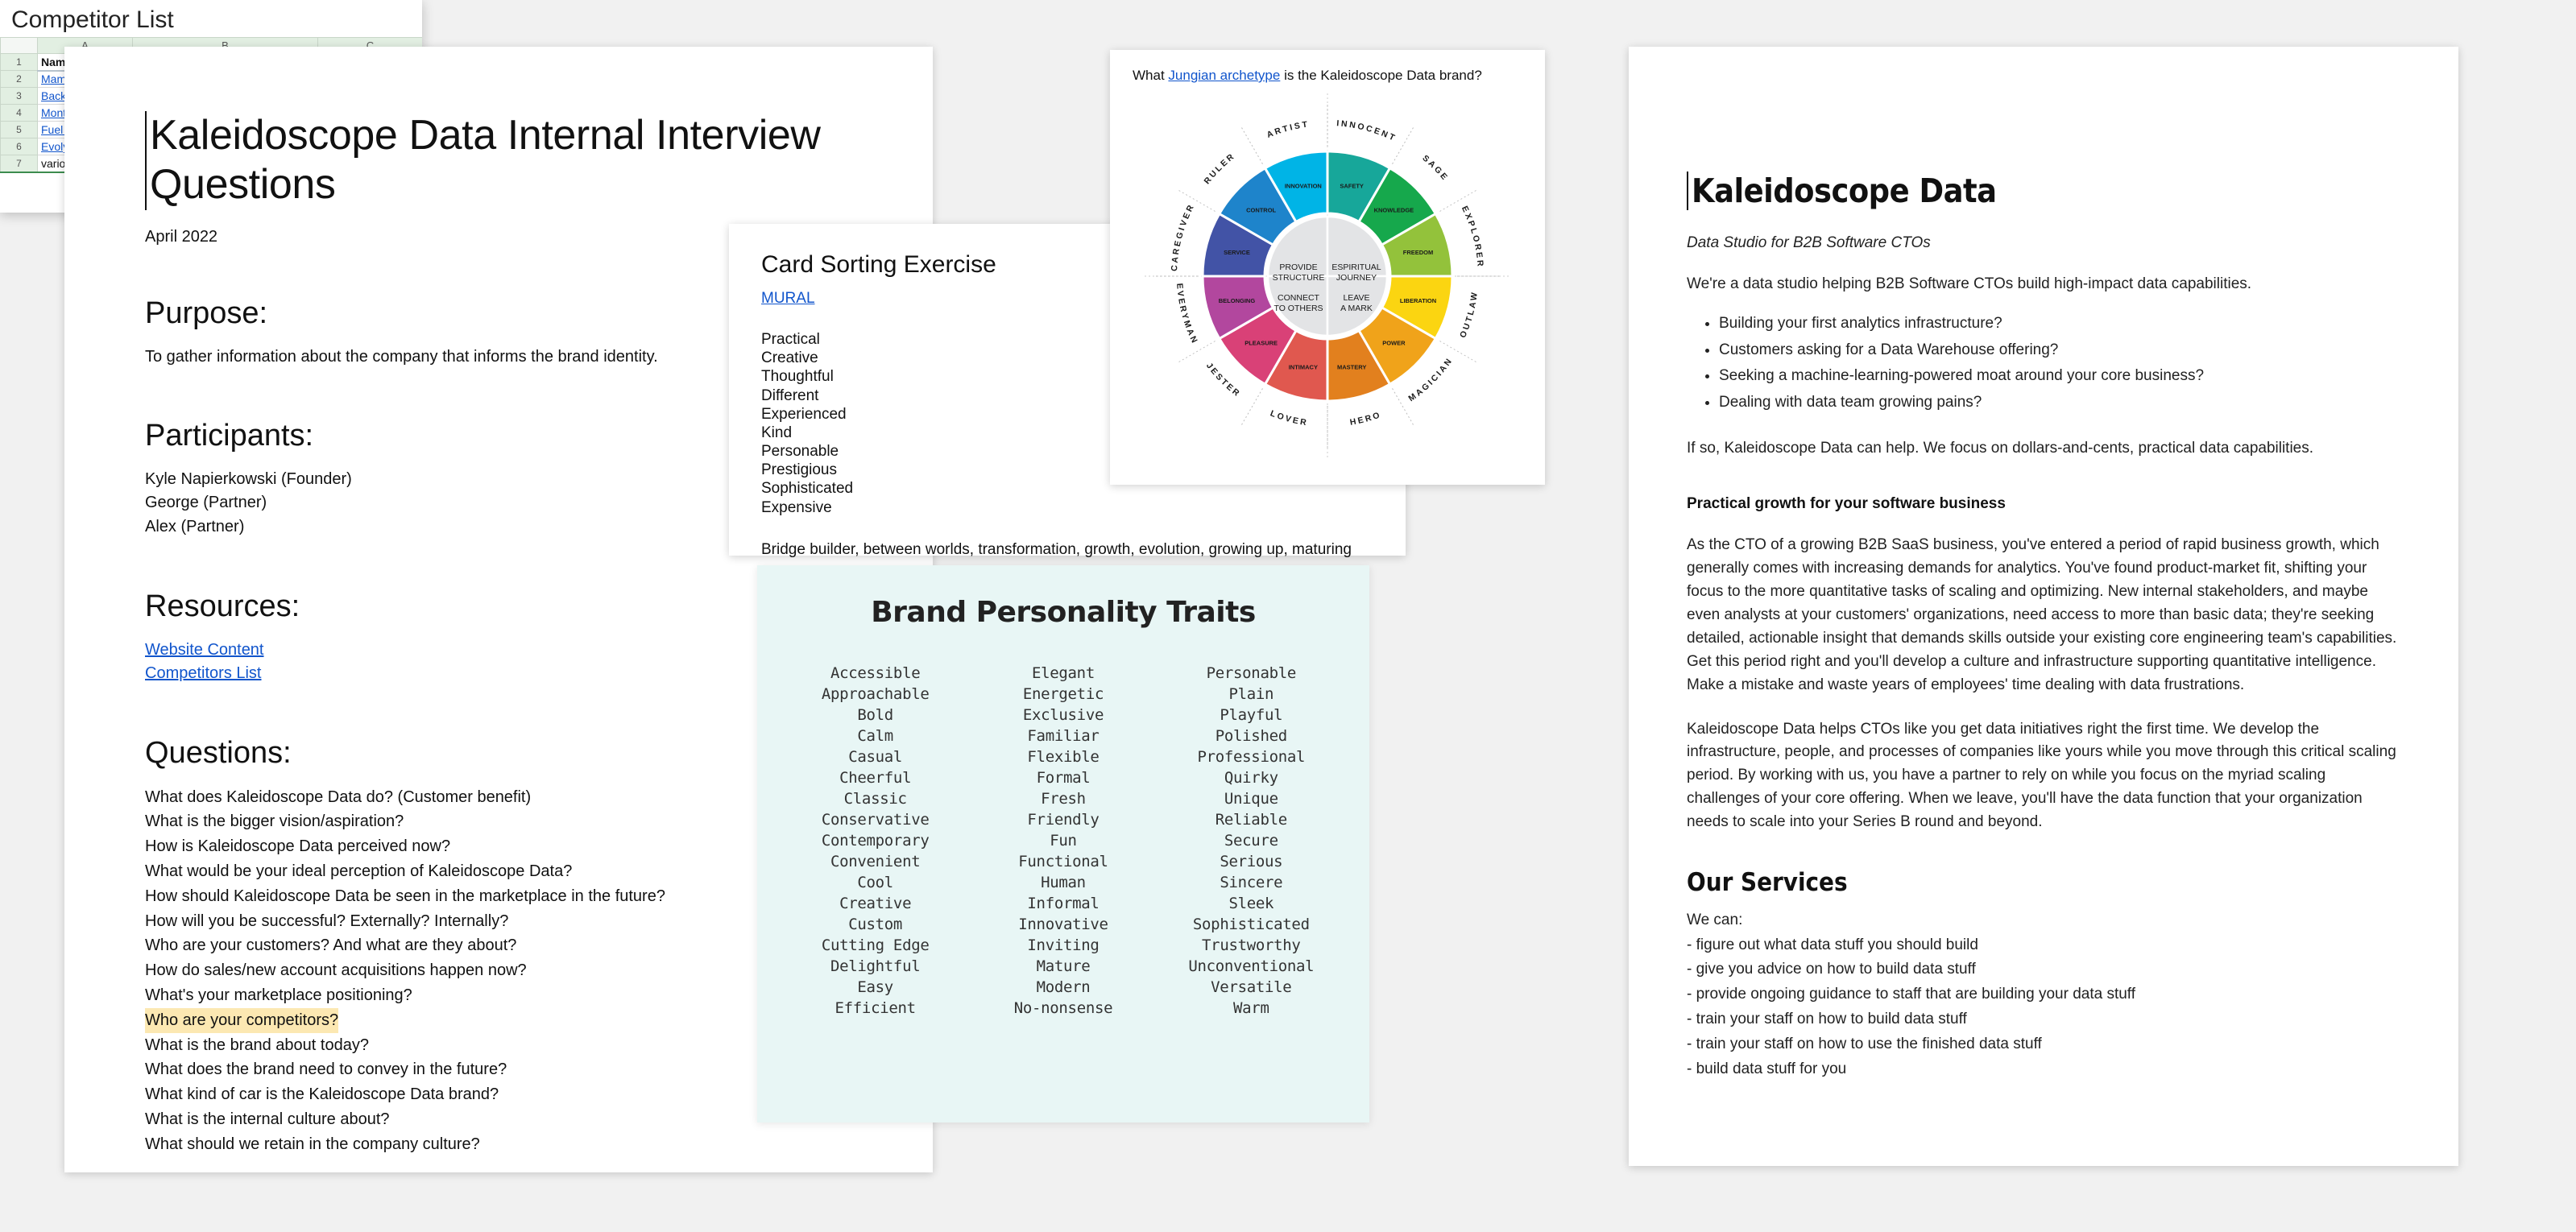 The image size is (2576, 1232). What do you see at coordinates (1251, 694) in the screenshot?
I see `trait-item: Plain` at bounding box center [1251, 694].